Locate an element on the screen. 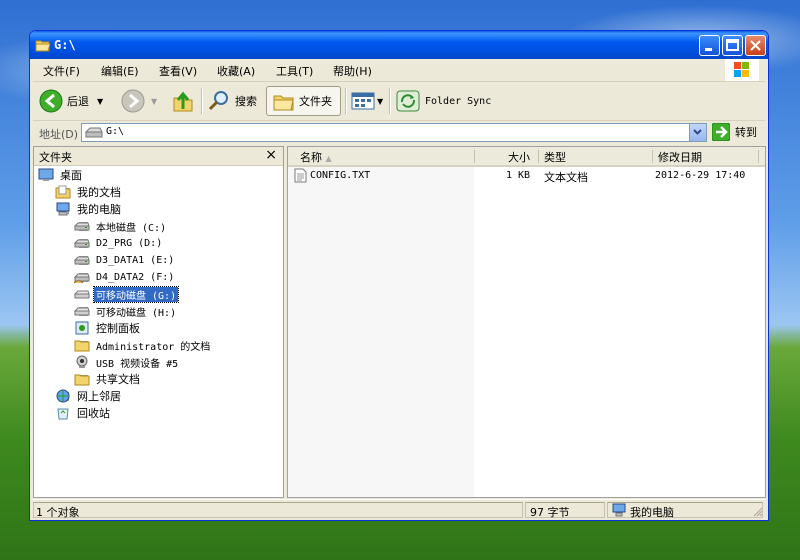 This screenshot has height=560, width=800. menu-view: 查看(V) is located at coordinates (178, 71).